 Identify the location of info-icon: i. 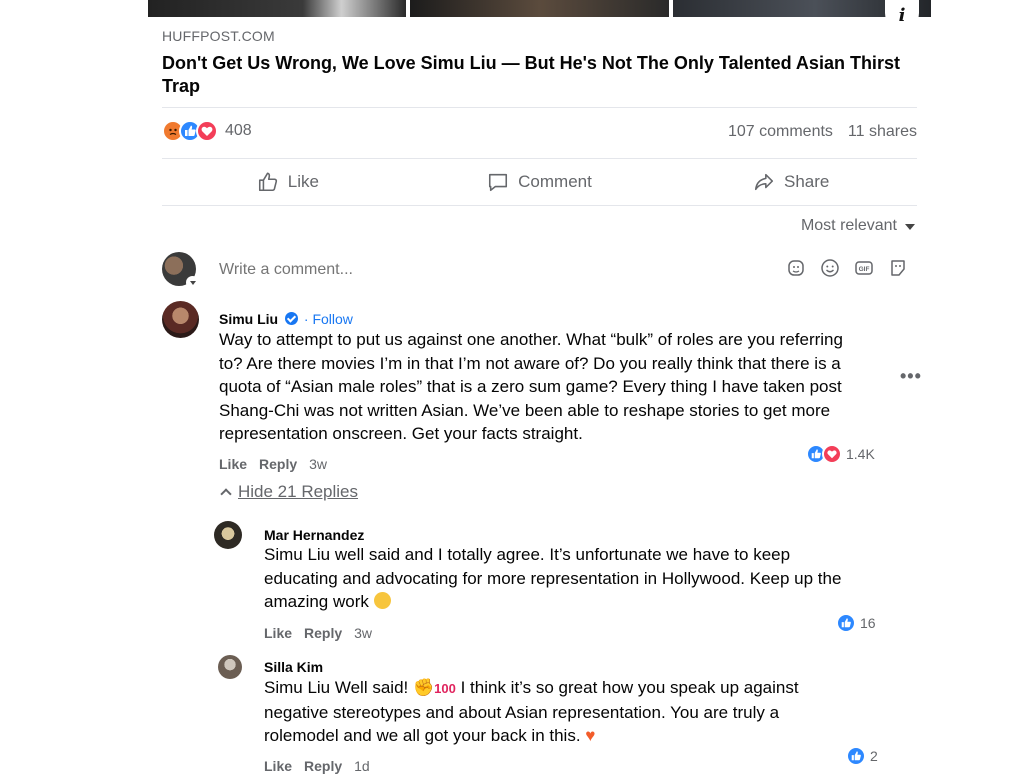
(902, 15).